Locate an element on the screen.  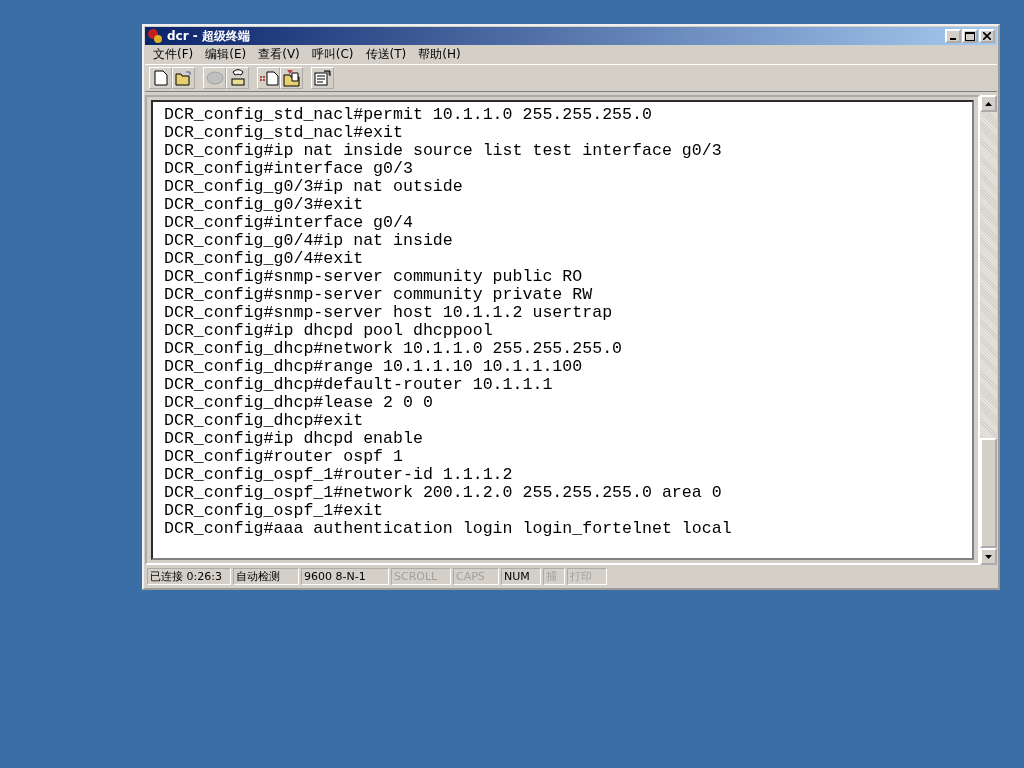
window-title: dcr - 超级终端 is located at coordinates (209, 36).